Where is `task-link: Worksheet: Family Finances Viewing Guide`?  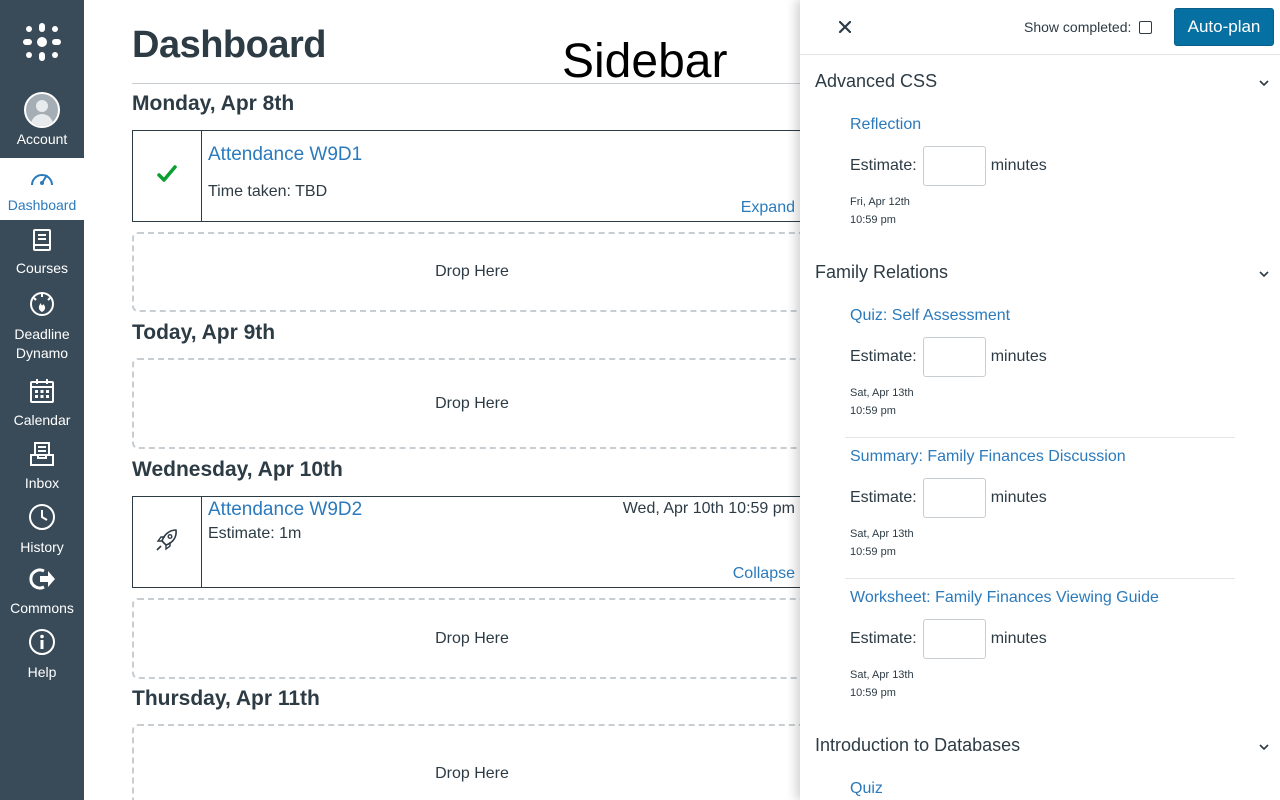 task-link: Worksheet: Family Finances Viewing Guide is located at coordinates (1004, 598).